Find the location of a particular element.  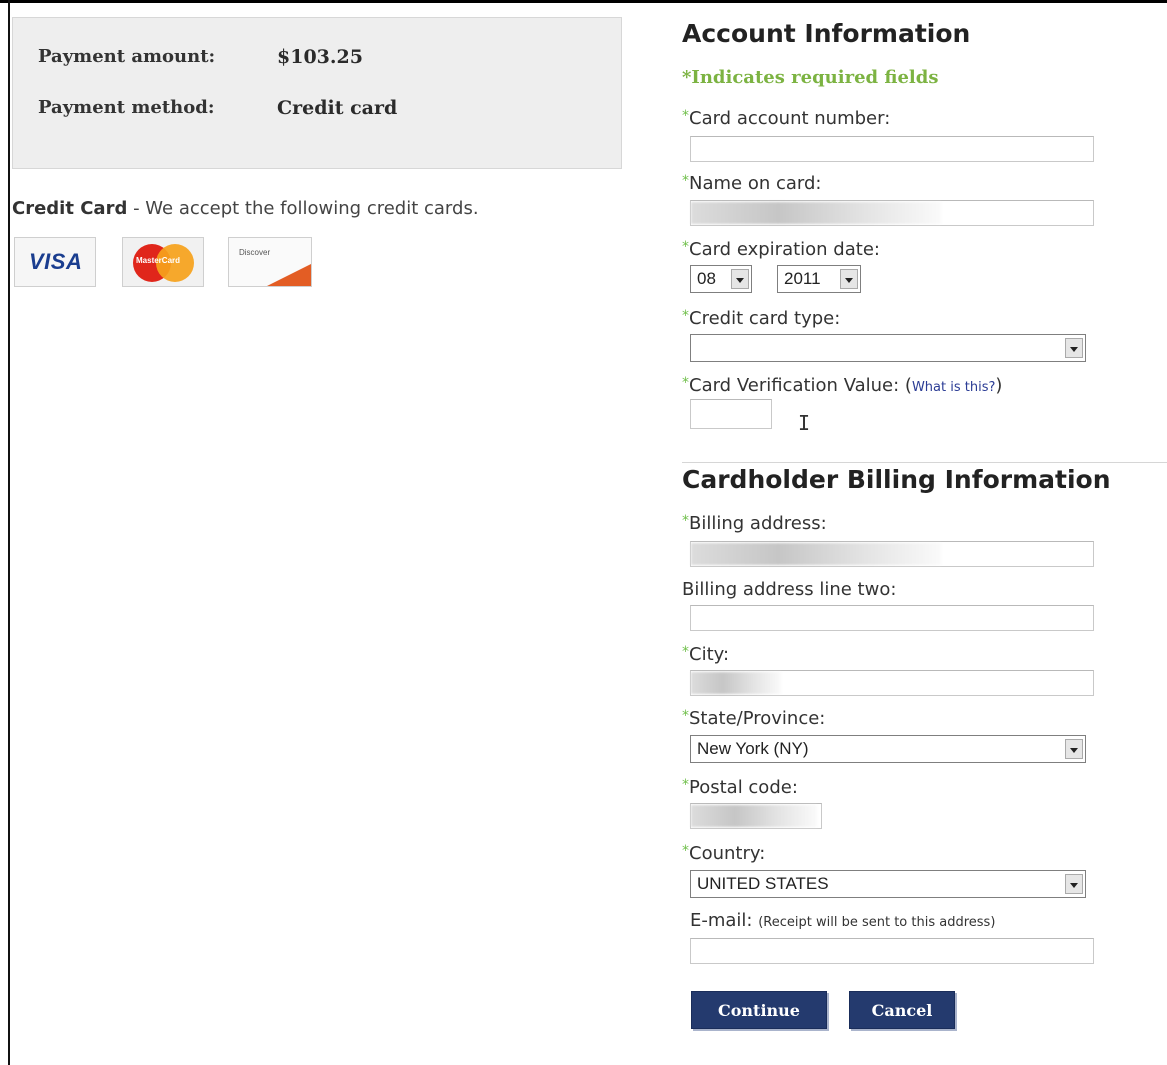

section-divider is located at coordinates (924, 462).